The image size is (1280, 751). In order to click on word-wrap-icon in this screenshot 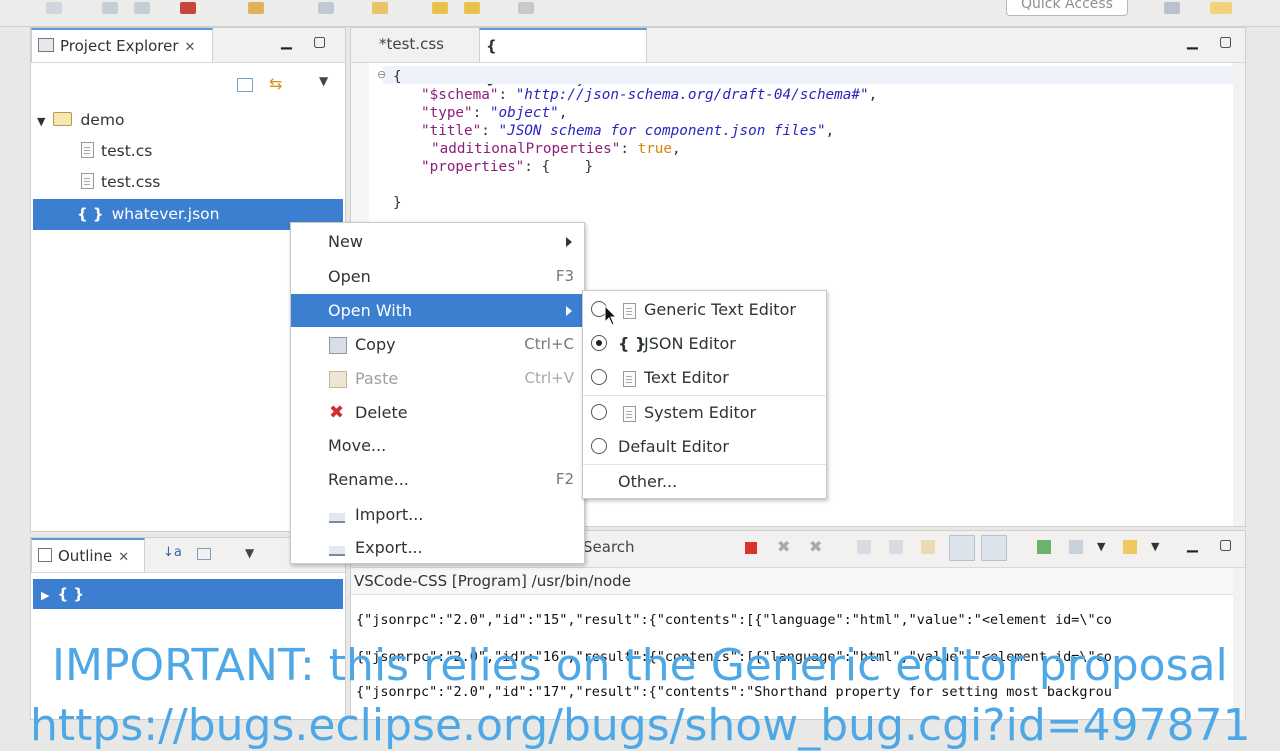, I will do `click(928, 547)`.